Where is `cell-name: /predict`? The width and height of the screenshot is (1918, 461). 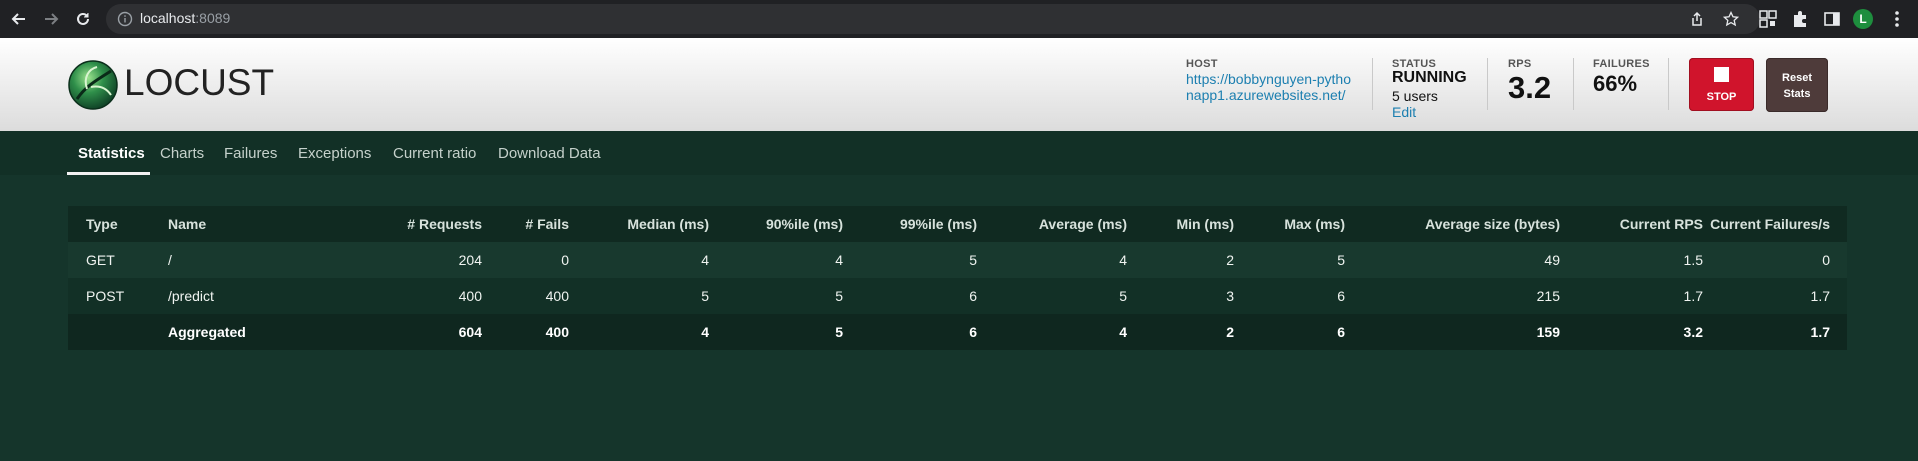 cell-name: /predict is located at coordinates (191, 296).